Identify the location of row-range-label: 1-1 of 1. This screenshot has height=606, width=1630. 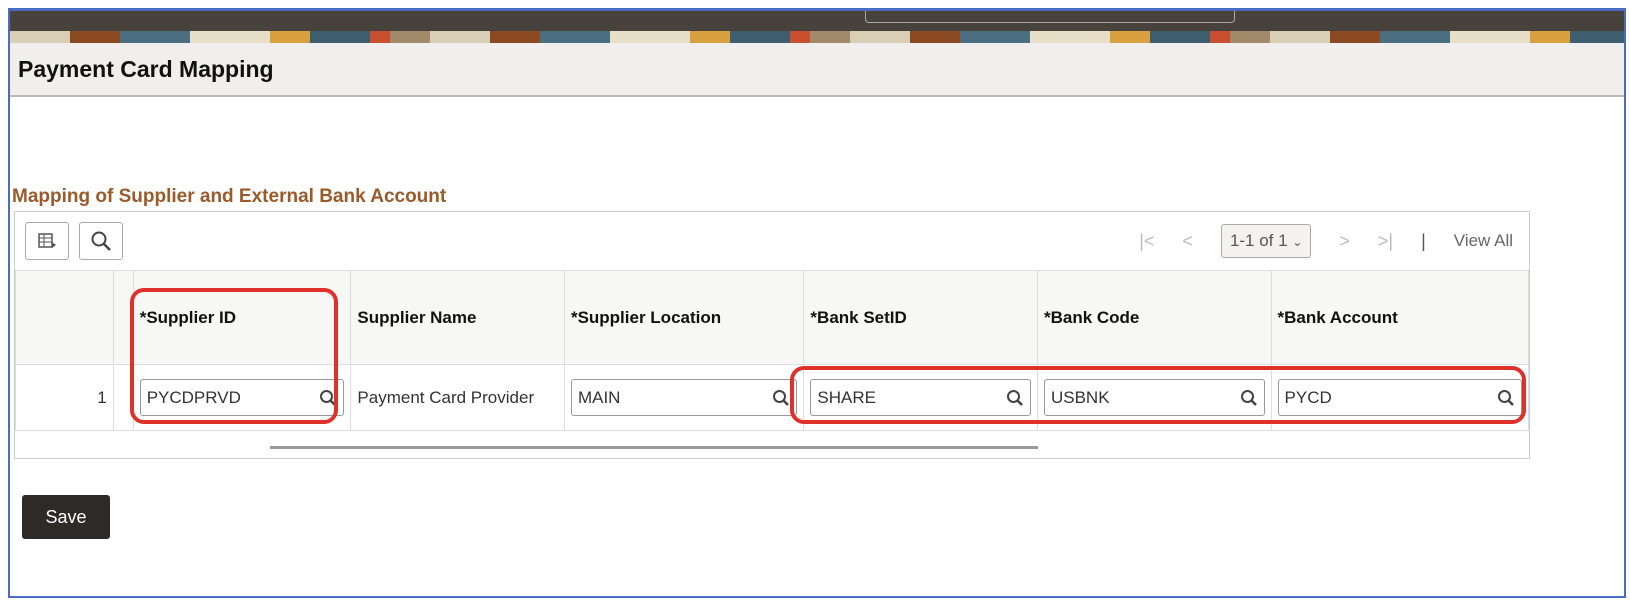
(1258, 240).